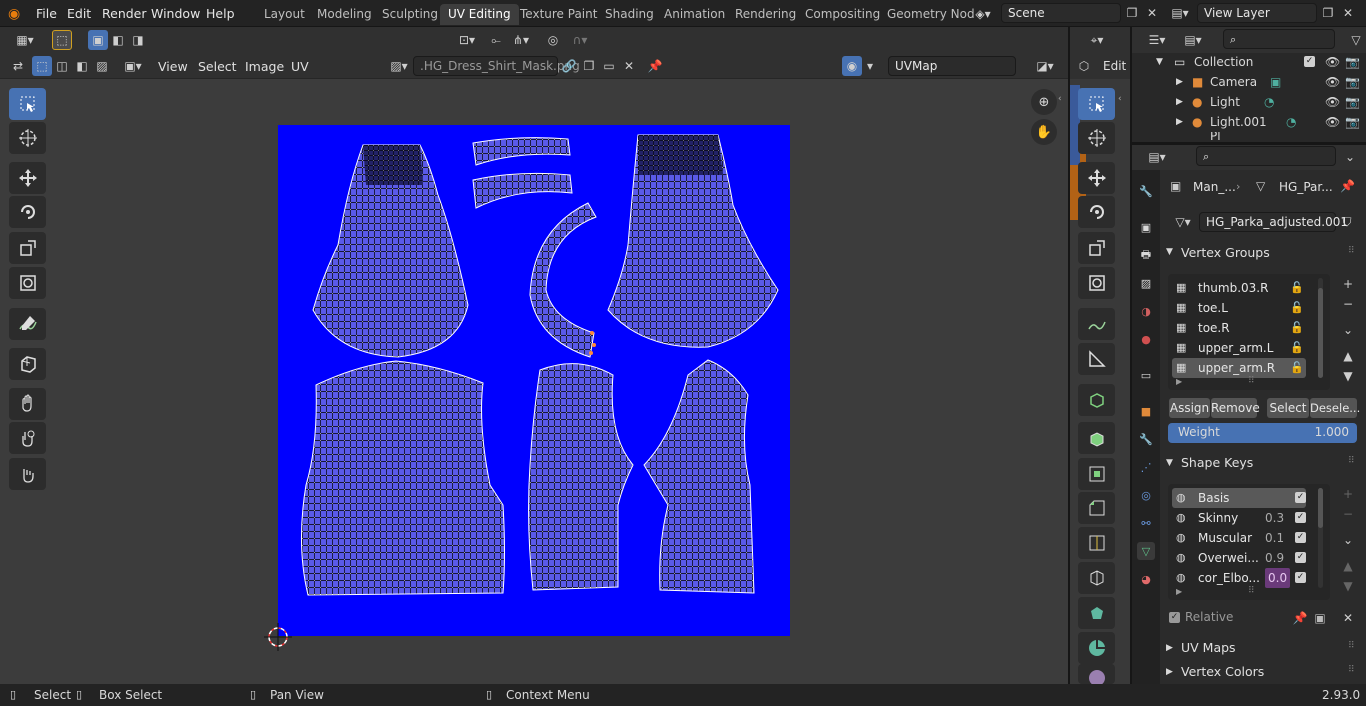 This screenshot has height=706, width=1366. What do you see at coordinates (173, 67) in the screenshot?
I see `uv-menu-view: View` at bounding box center [173, 67].